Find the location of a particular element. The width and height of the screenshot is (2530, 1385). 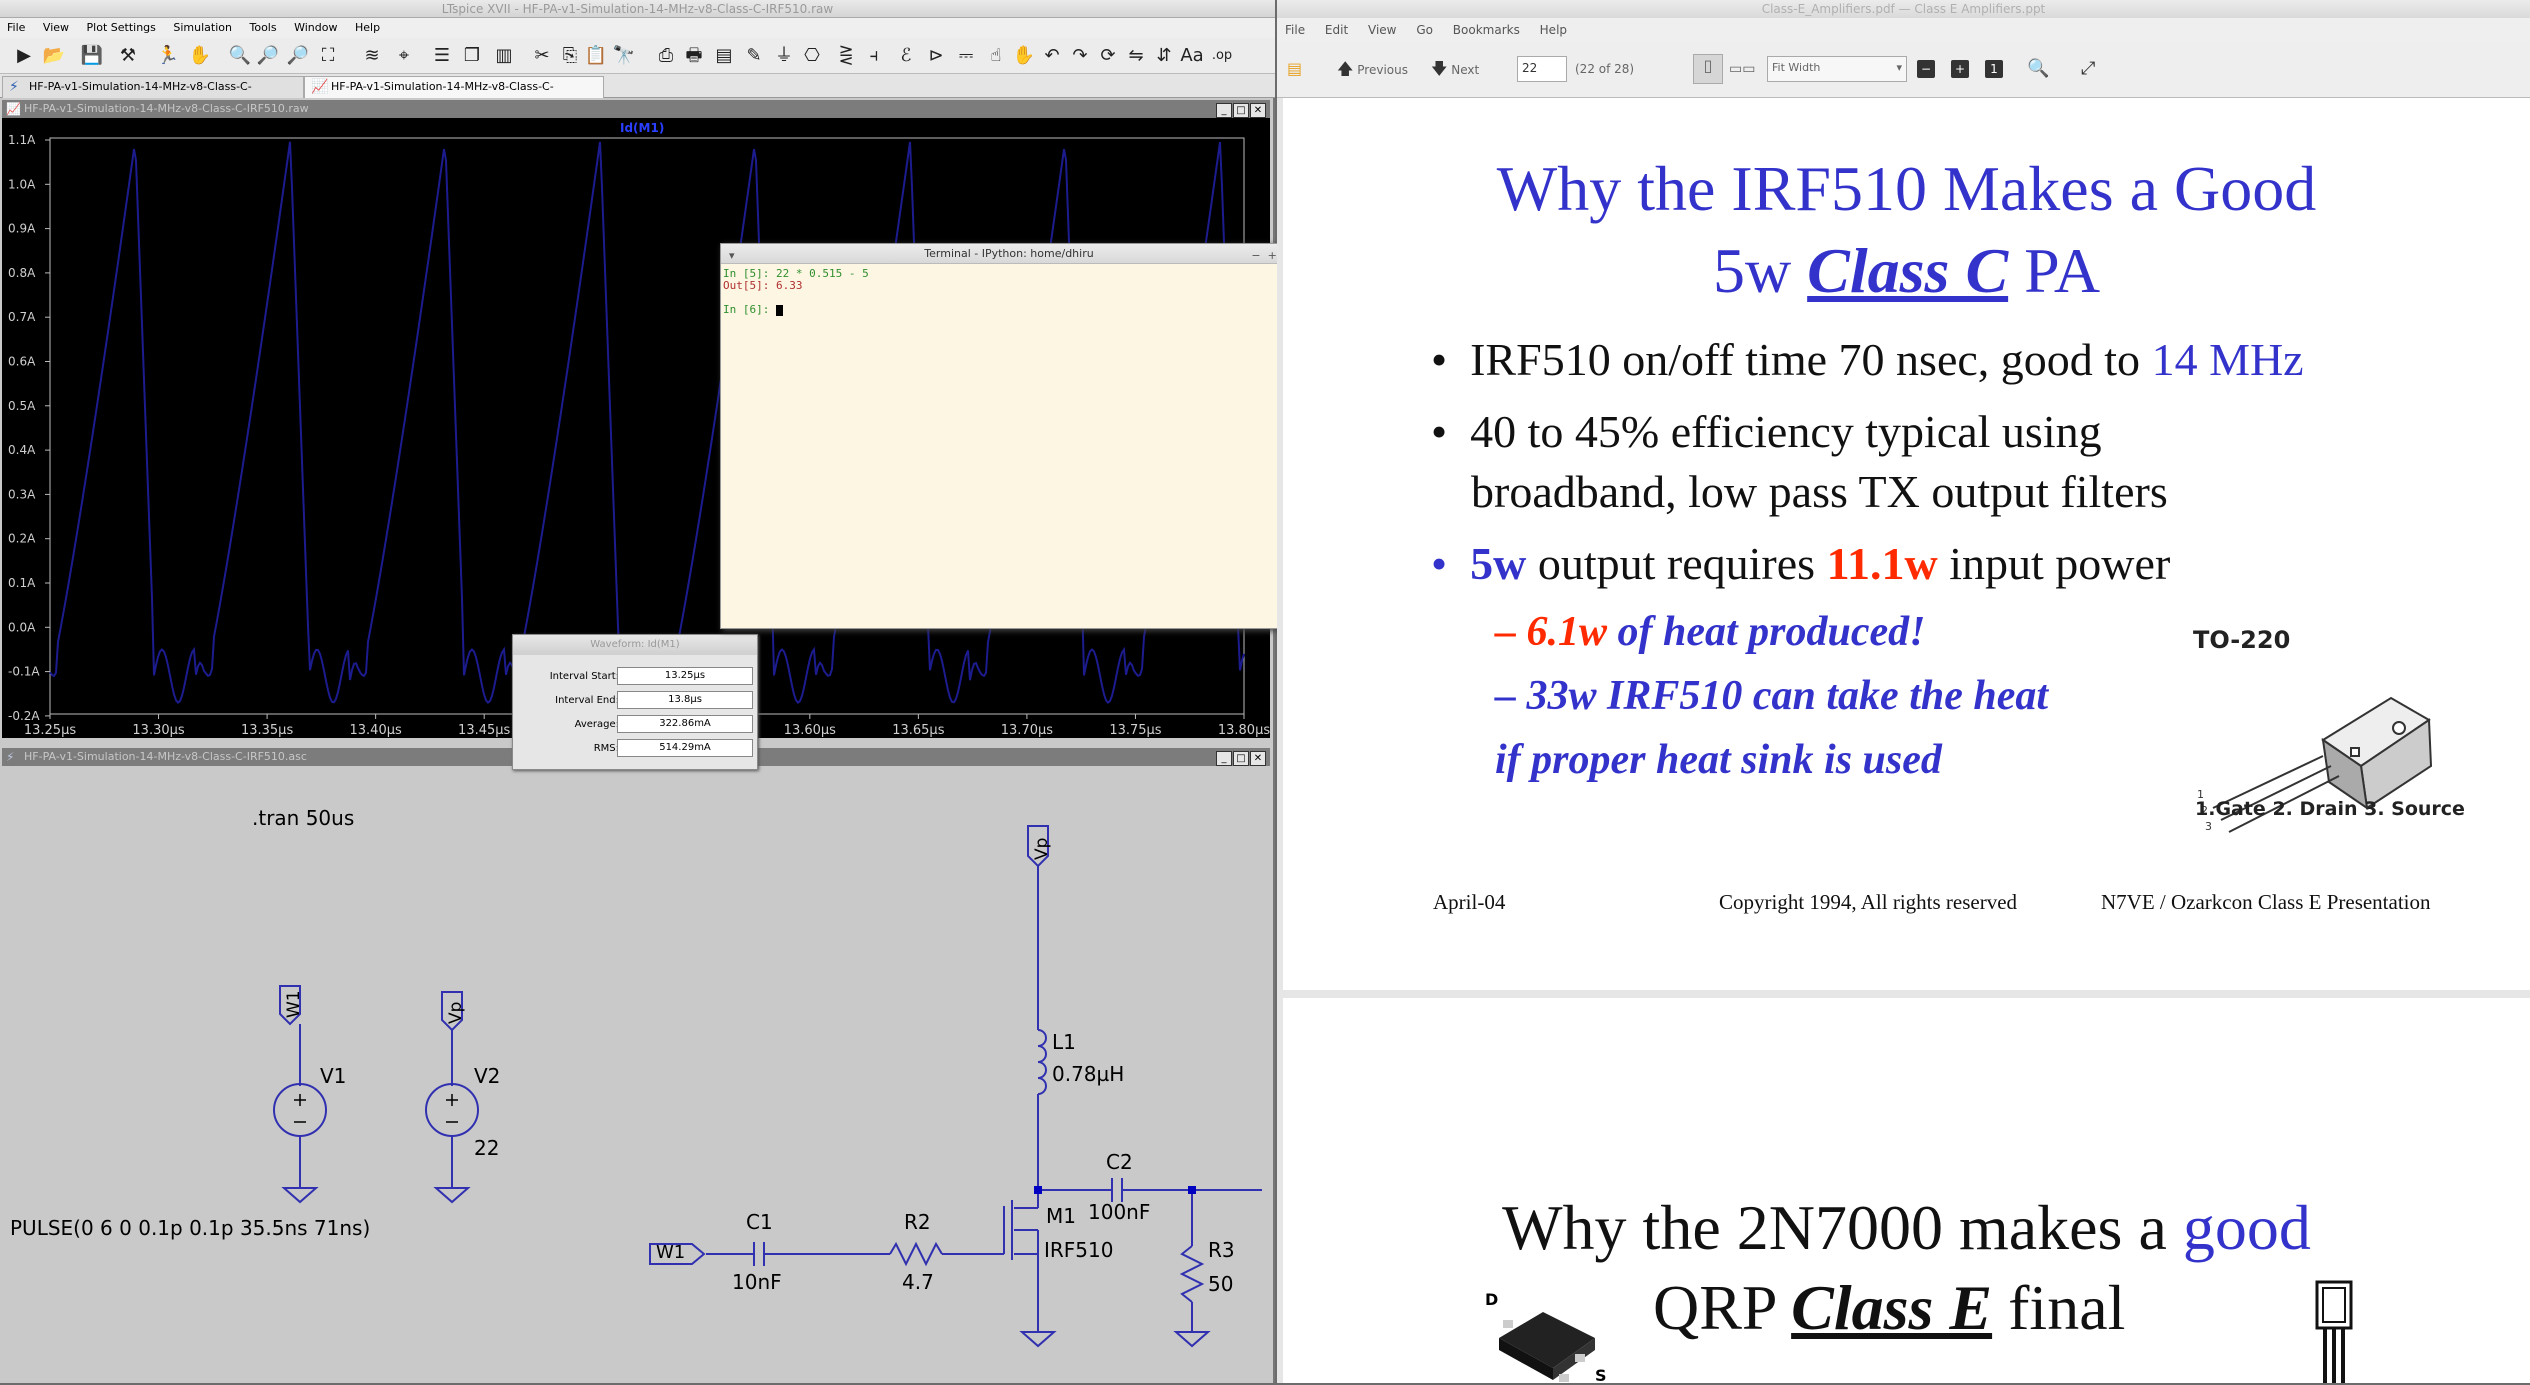

previous-button: 🡅 Previous is located at coordinates (1372, 69).